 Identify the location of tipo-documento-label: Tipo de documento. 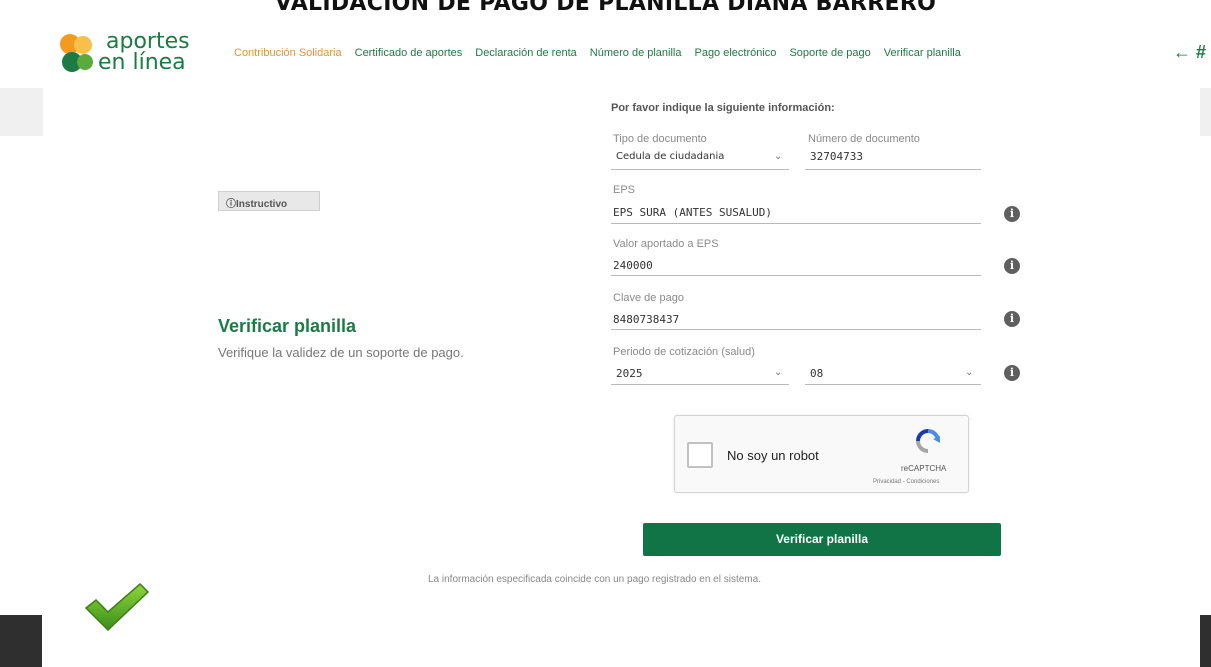
(660, 139).